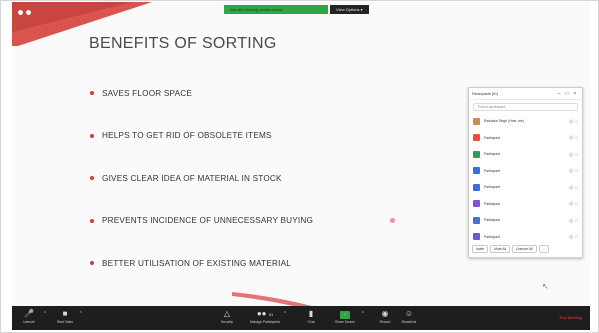  I want to click on laser-pointer-dot, so click(392, 220).